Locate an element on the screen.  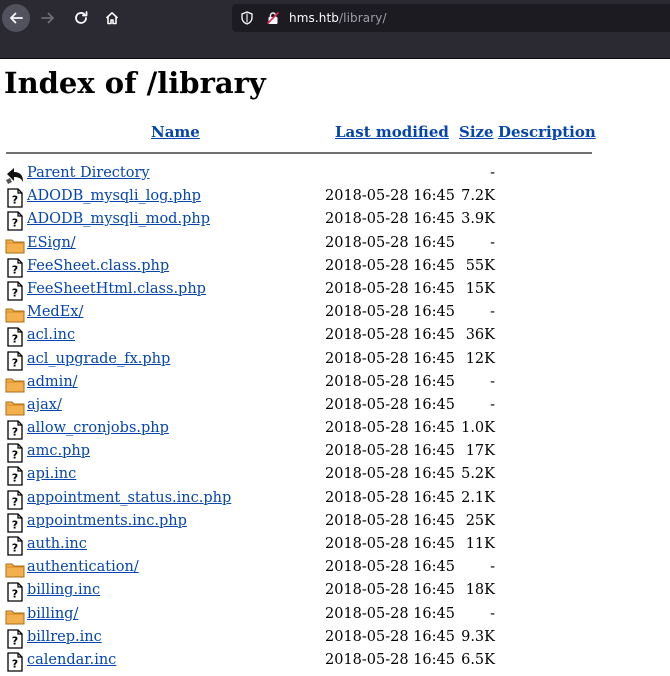
file-link: FeeSheetHtml.class.php is located at coordinates (116, 289).